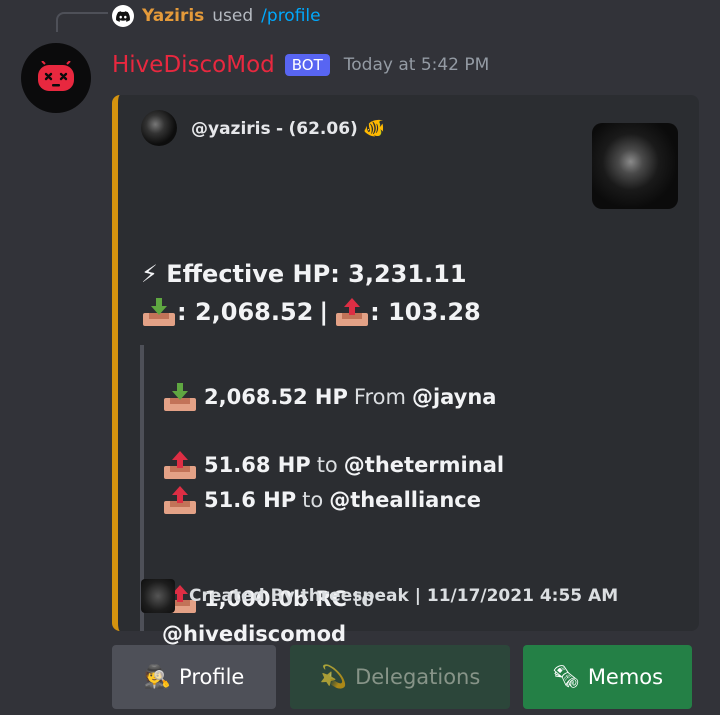 The height and width of the screenshot is (715, 720). What do you see at coordinates (424, 465) in the screenshot?
I see `delegation-out-account: @theterminal` at bounding box center [424, 465].